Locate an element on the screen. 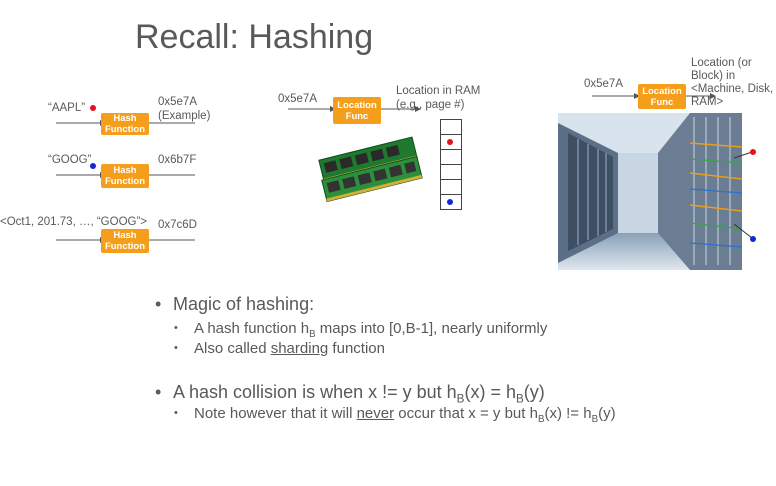  subscript: B is located at coordinates (519, 399).